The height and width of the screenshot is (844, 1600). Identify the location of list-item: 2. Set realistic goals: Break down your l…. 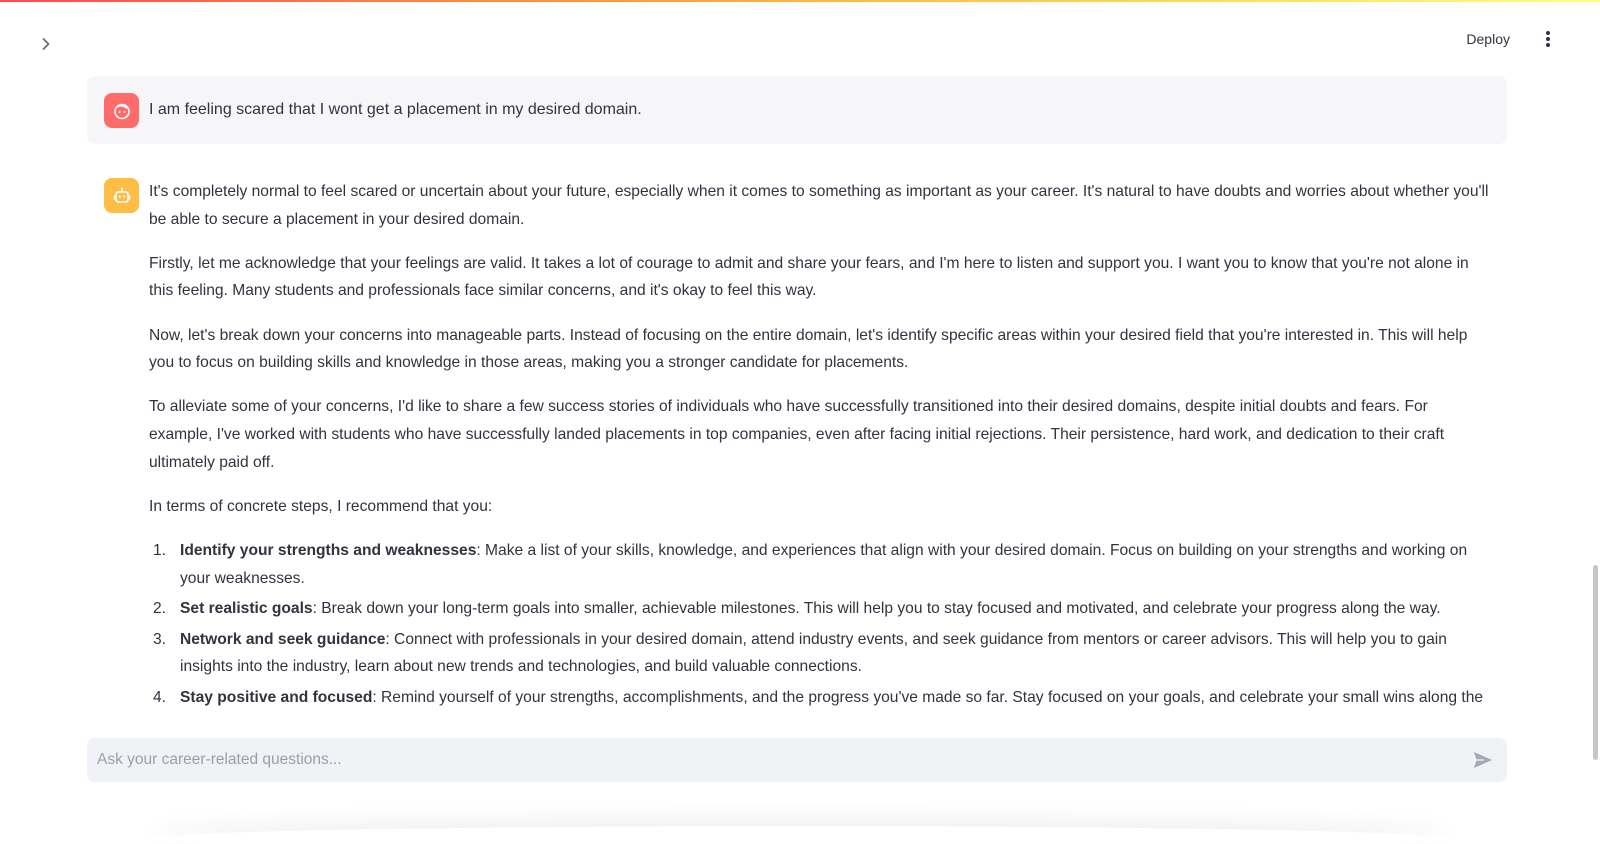
(820, 609).